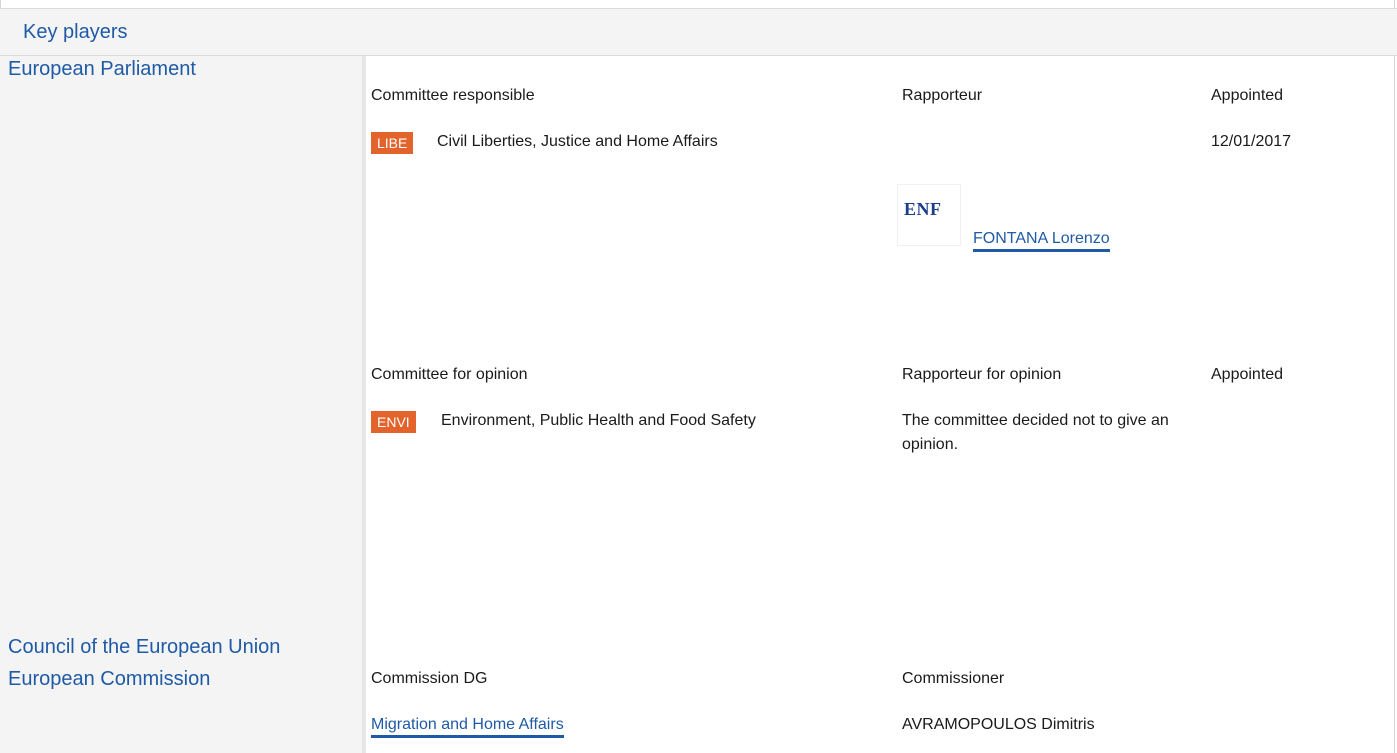 This screenshot has width=1397, height=753. What do you see at coordinates (393, 422) in the screenshot?
I see `committee-badge-envi: ENVI` at bounding box center [393, 422].